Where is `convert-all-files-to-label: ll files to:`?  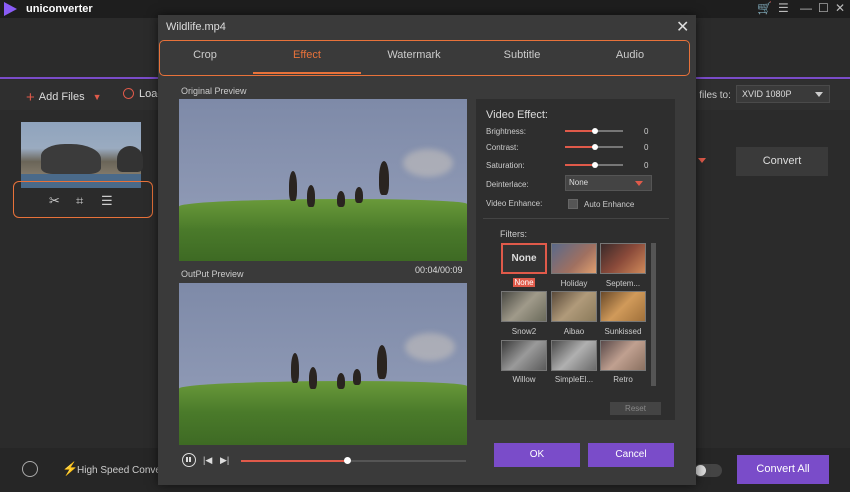 convert-all-files-to-label: ll files to: is located at coordinates (711, 95).